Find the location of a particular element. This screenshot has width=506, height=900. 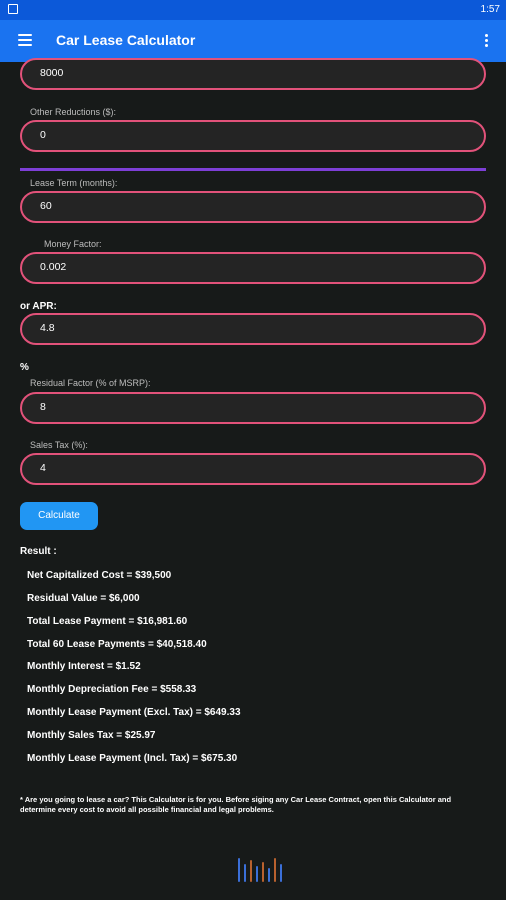

result-line: Net Capitalized Cost = $39,500 is located at coordinates (99, 575).